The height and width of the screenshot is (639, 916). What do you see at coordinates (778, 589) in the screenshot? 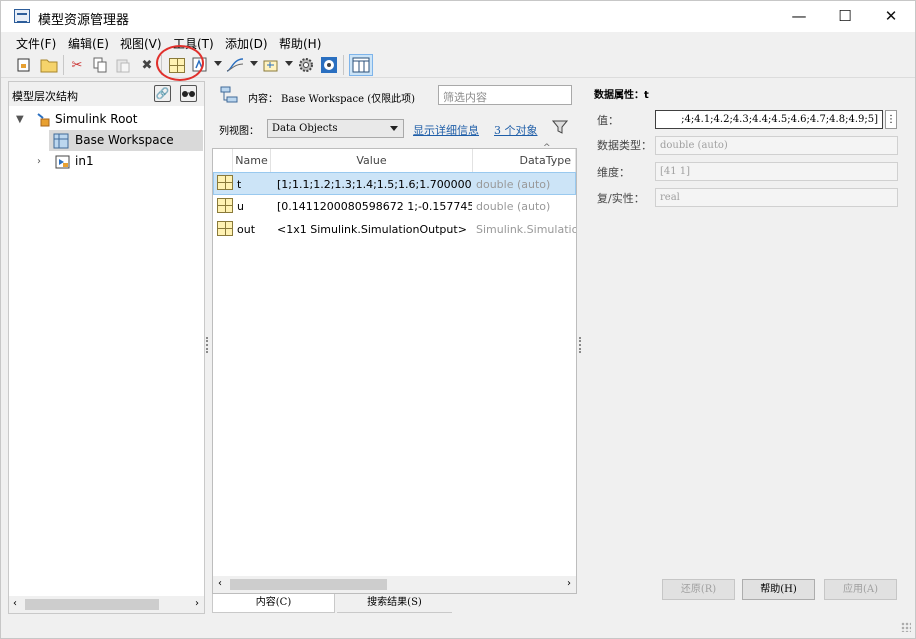
I see `help-button: 帮助(H)` at bounding box center [778, 589].